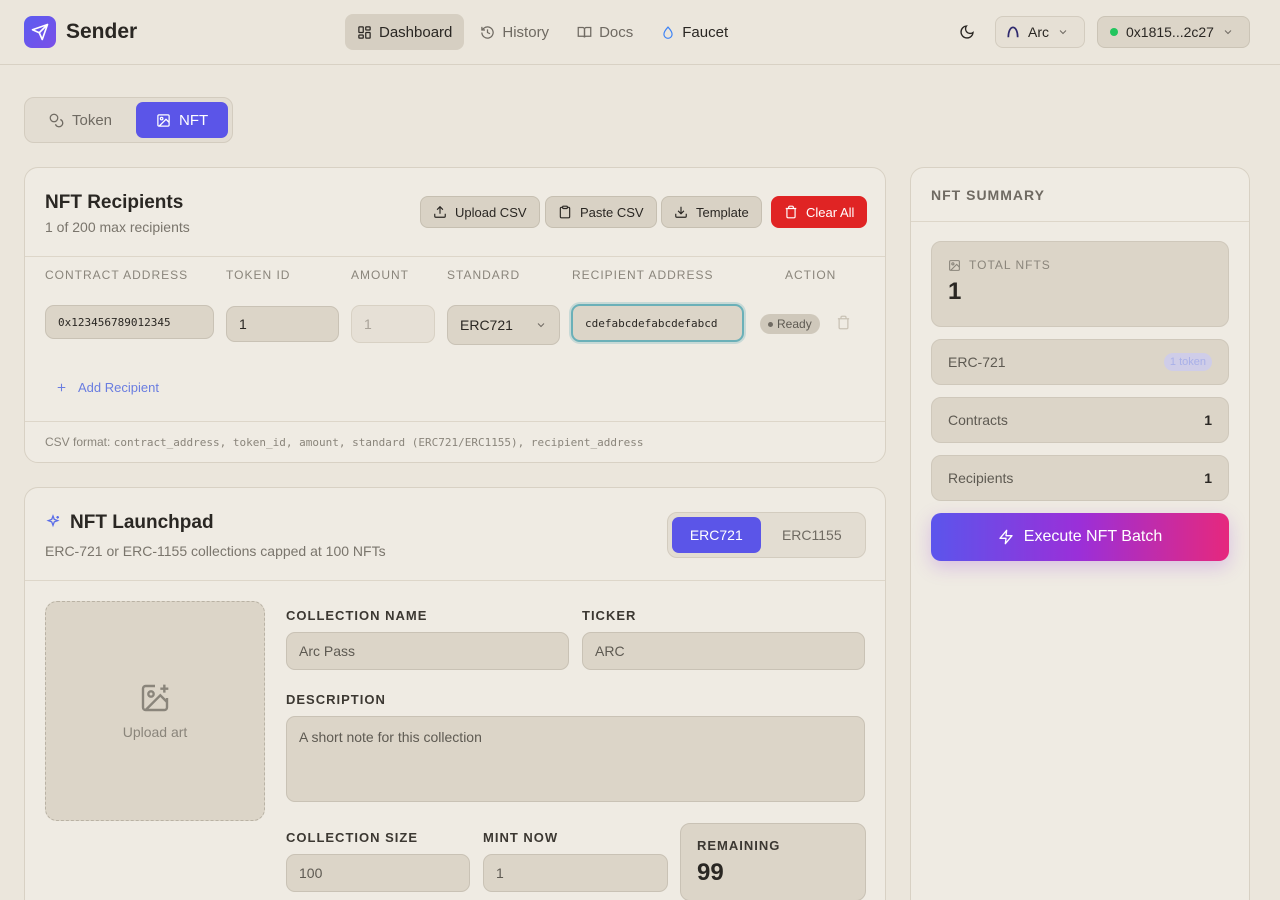 The width and height of the screenshot is (1280, 900). I want to click on erc1155-toggle: ERC1155, so click(812, 535).